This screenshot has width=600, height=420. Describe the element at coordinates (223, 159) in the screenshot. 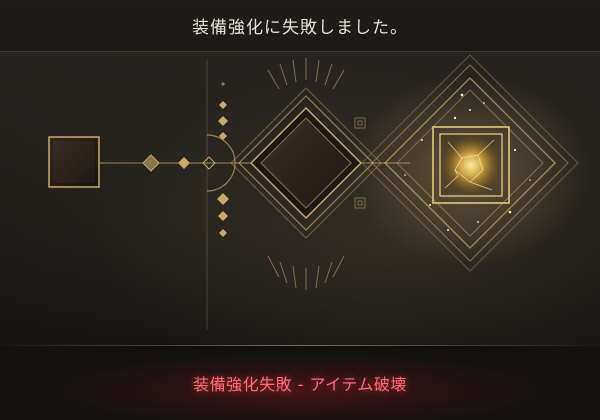

I see `ornament-diamonds-icon` at that location.